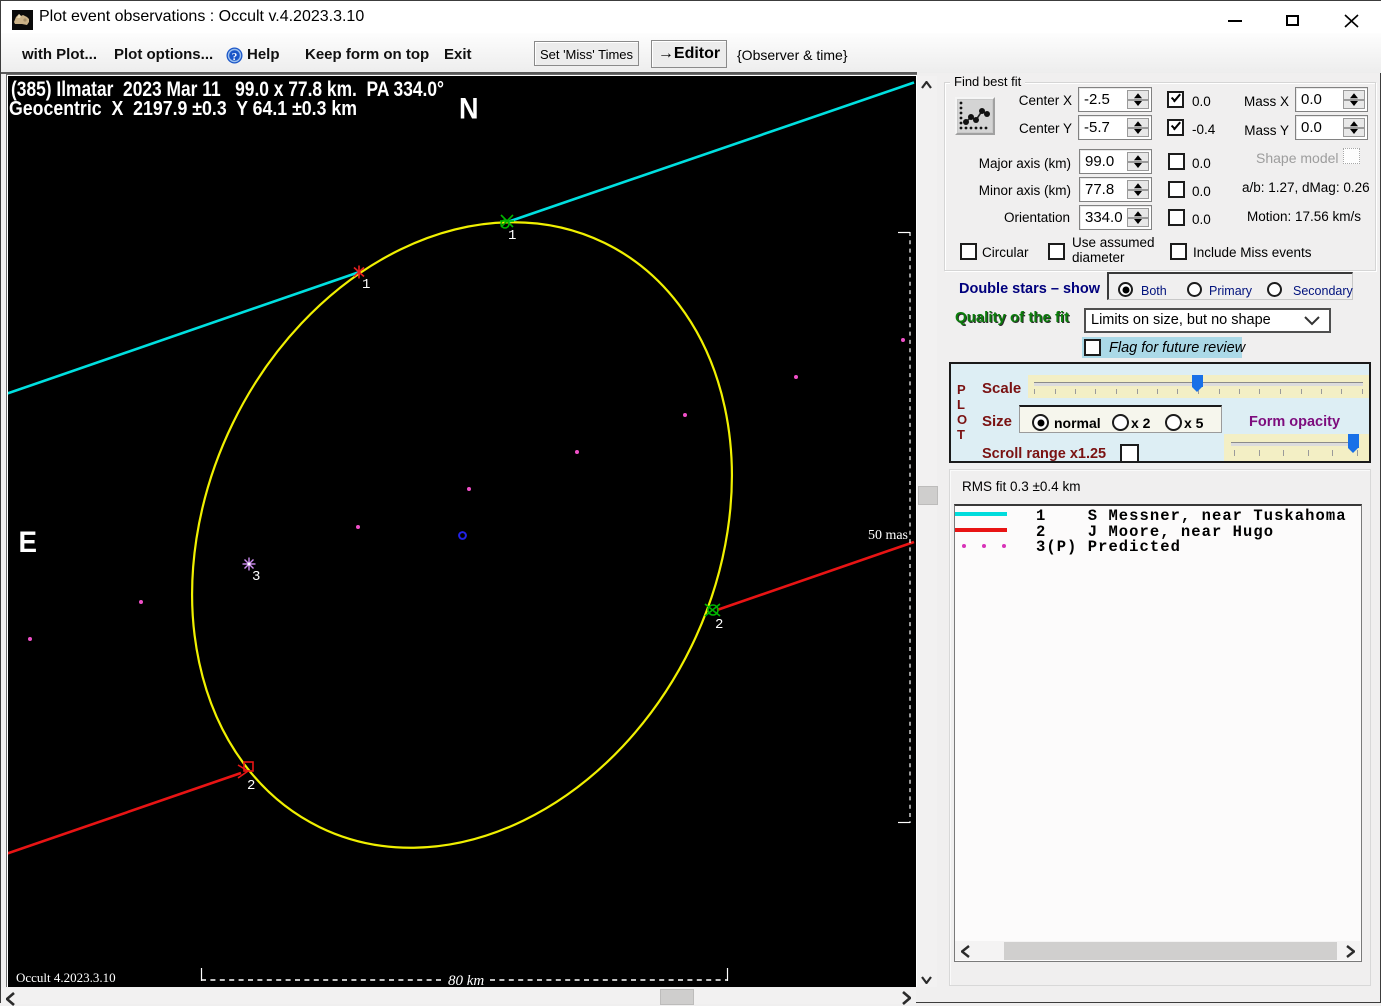 Image resolution: width=1381 pixels, height=1006 pixels. I want to click on svg-text: Occult 4.2023.3.10, so click(66, 977).